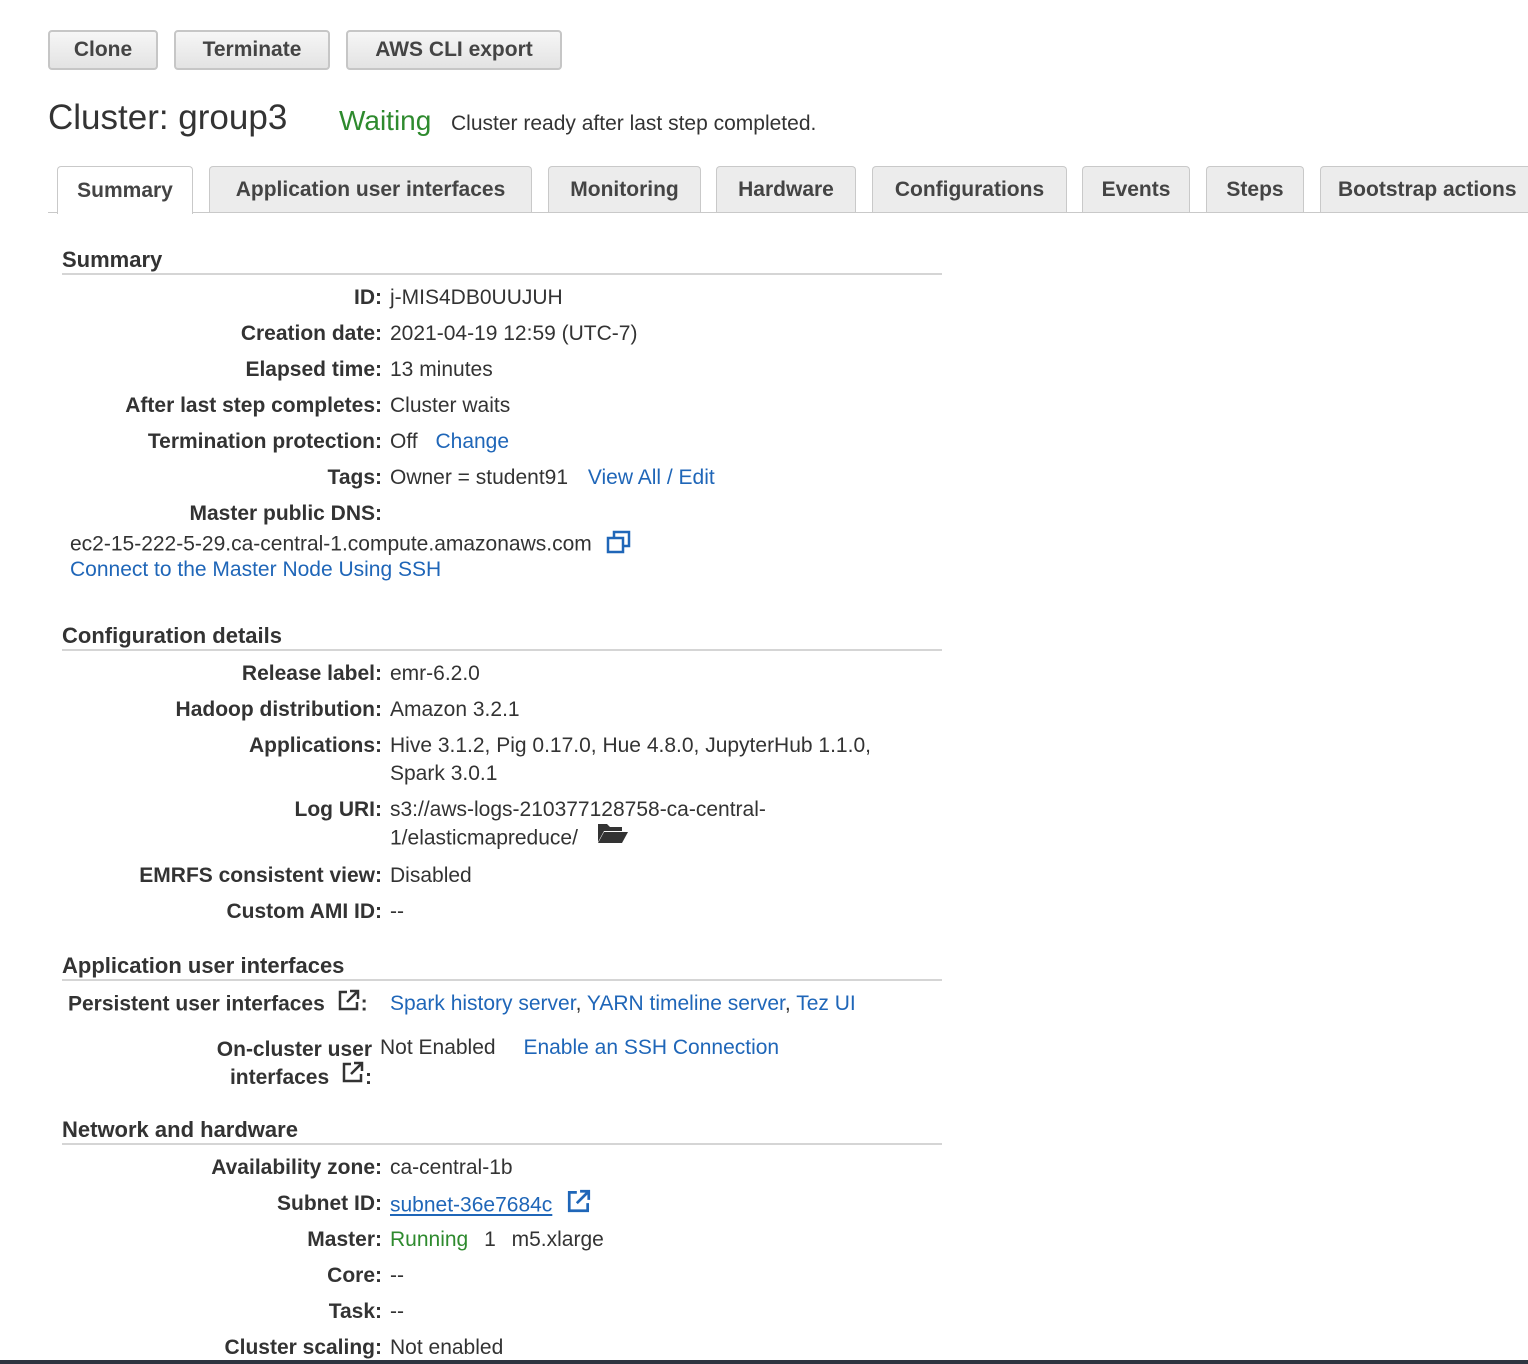 The height and width of the screenshot is (1364, 1528). Describe the element at coordinates (634, 123) in the screenshot. I see `cluster-status-message: Cluster ready after last step completed.` at that location.